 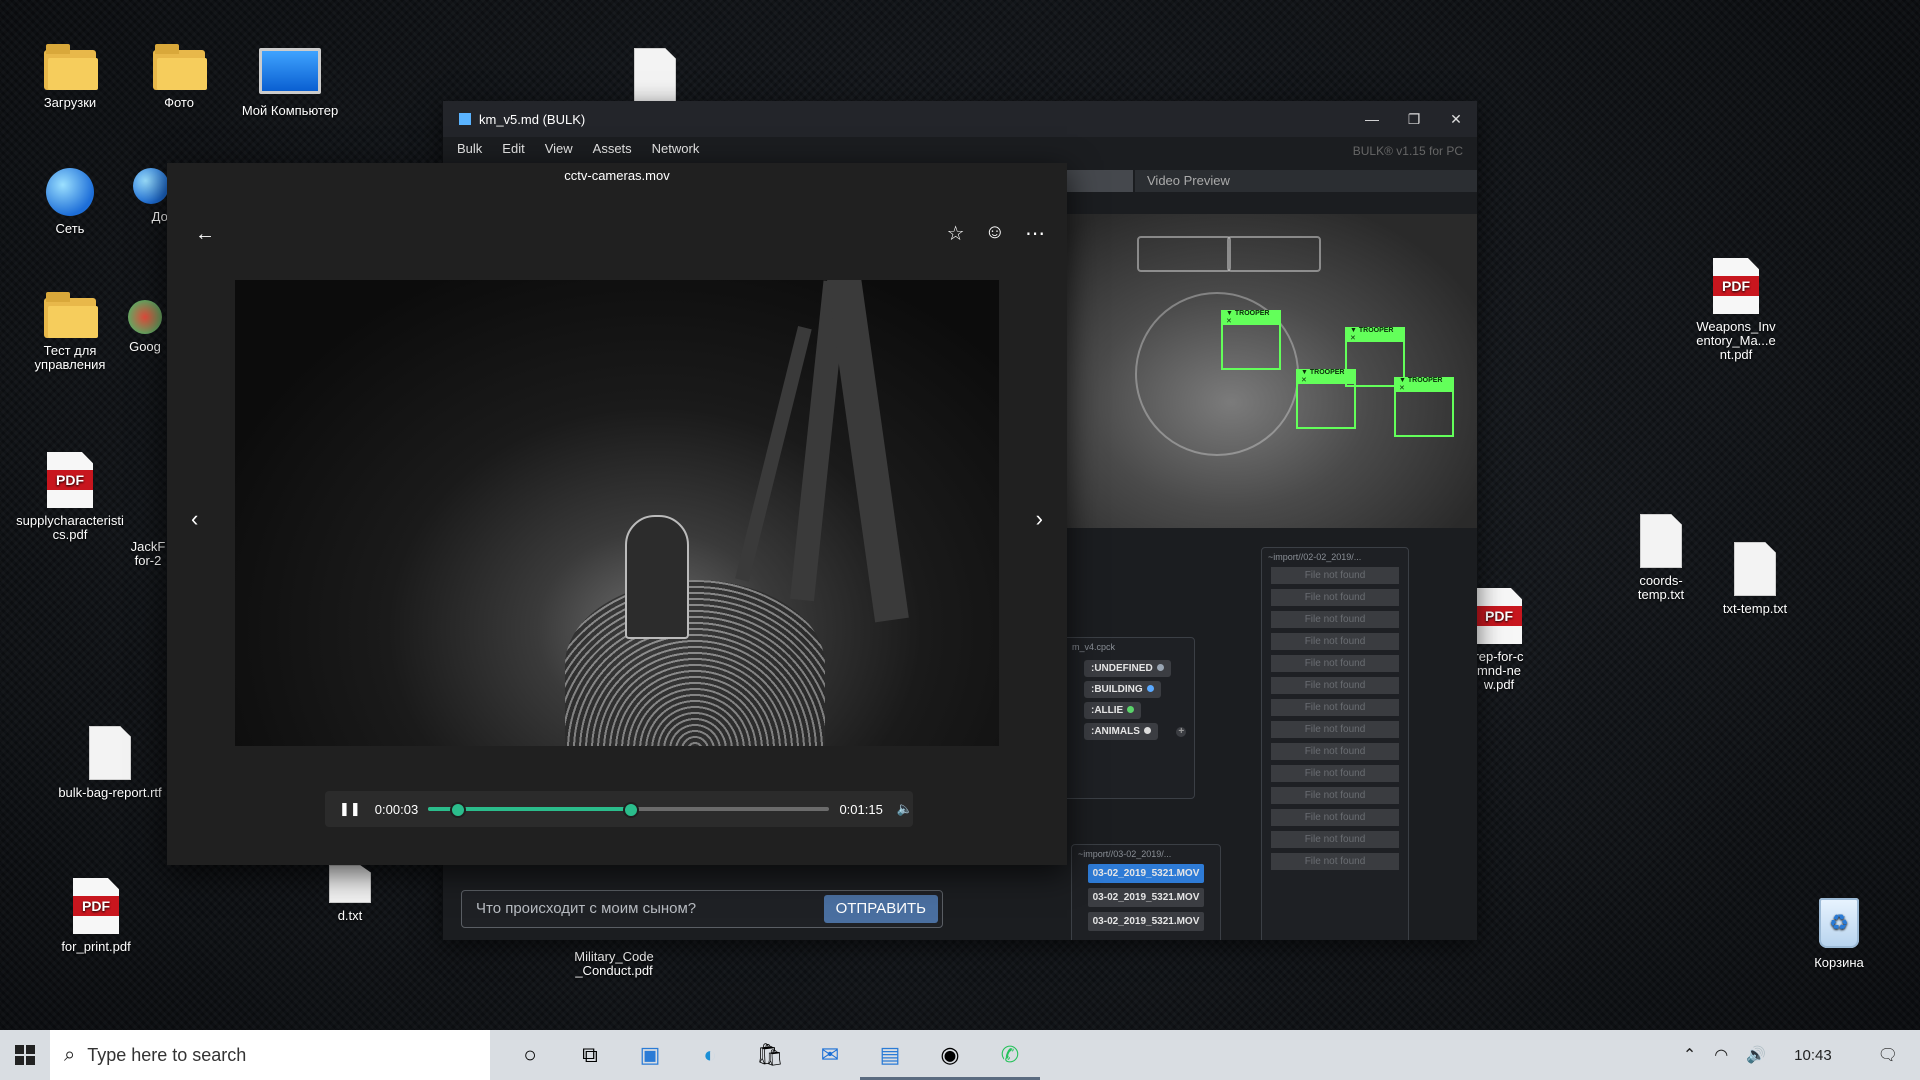 I want to click on chat-input: Что происходит с моим сыном? ОТПРАВИТЬ, so click(x=702, y=909).